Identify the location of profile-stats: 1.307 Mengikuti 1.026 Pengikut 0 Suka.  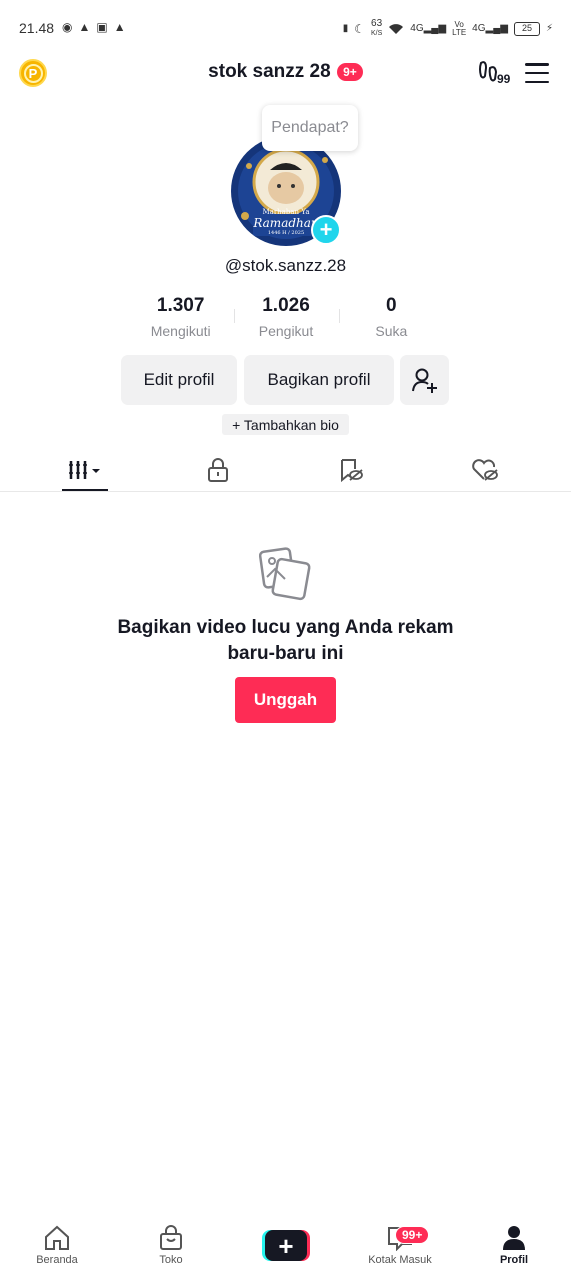
(286, 317).